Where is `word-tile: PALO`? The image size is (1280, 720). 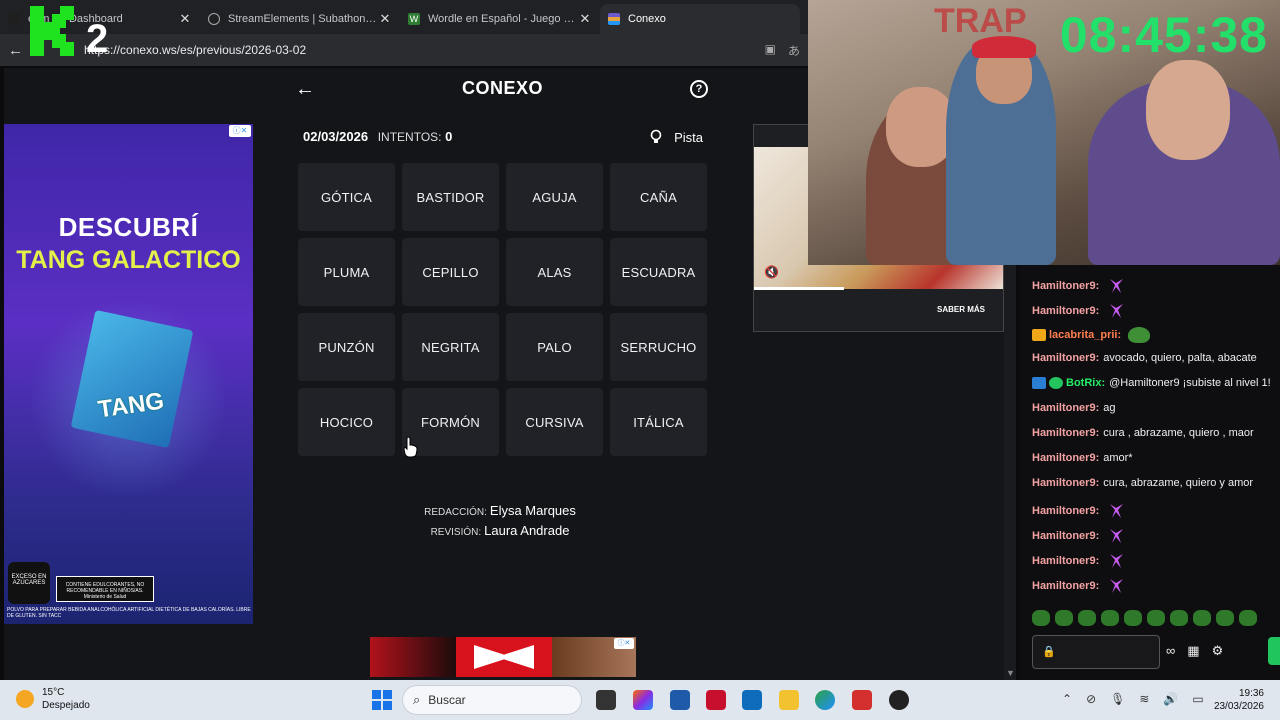 word-tile: PALO is located at coordinates (554, 347).